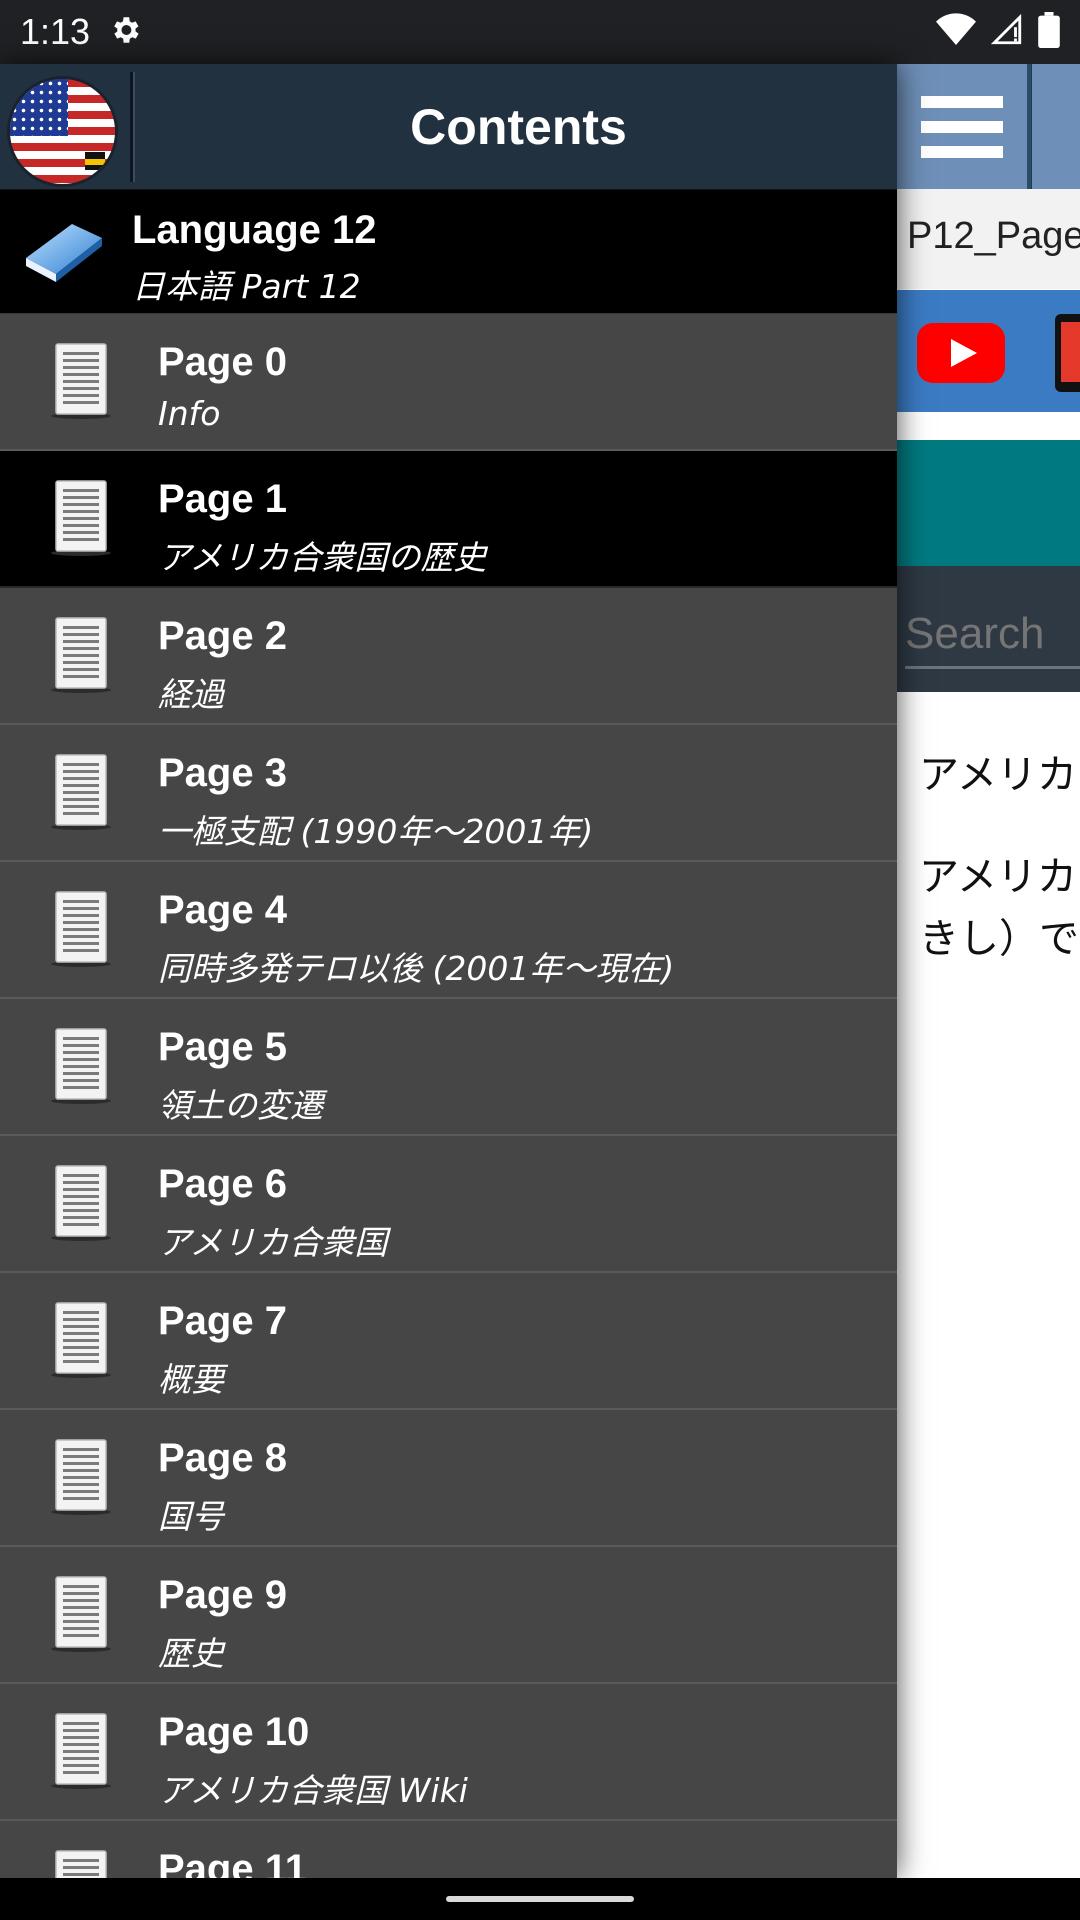 The height and width of the screenshot is (1920, 1080). What do you see at coordinates (999, 939) in the screenshot?
I see `content-paragraph-2-line-2: きし）で` at bounding box center [999, 939].